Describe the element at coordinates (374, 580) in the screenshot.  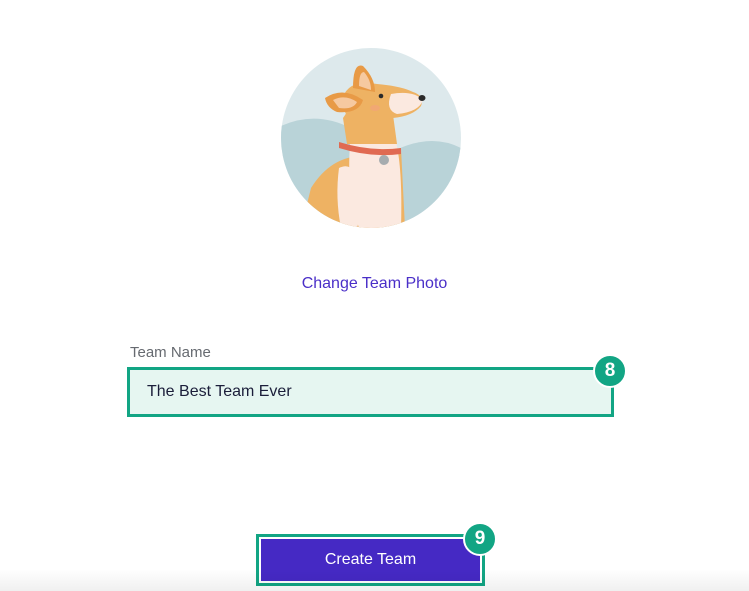
I see `bottom-shadow` at that location.